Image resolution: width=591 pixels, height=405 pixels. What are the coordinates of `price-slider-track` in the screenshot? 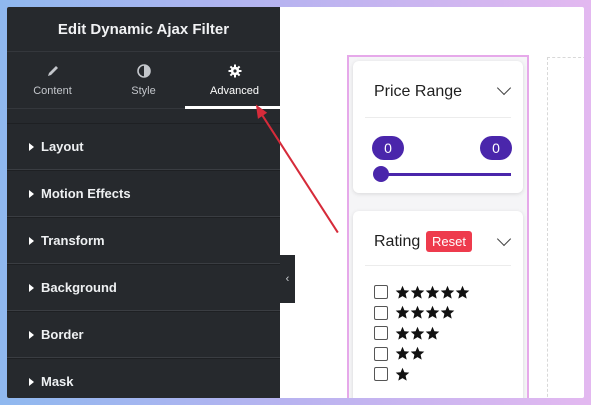 It's located at (445, 174).